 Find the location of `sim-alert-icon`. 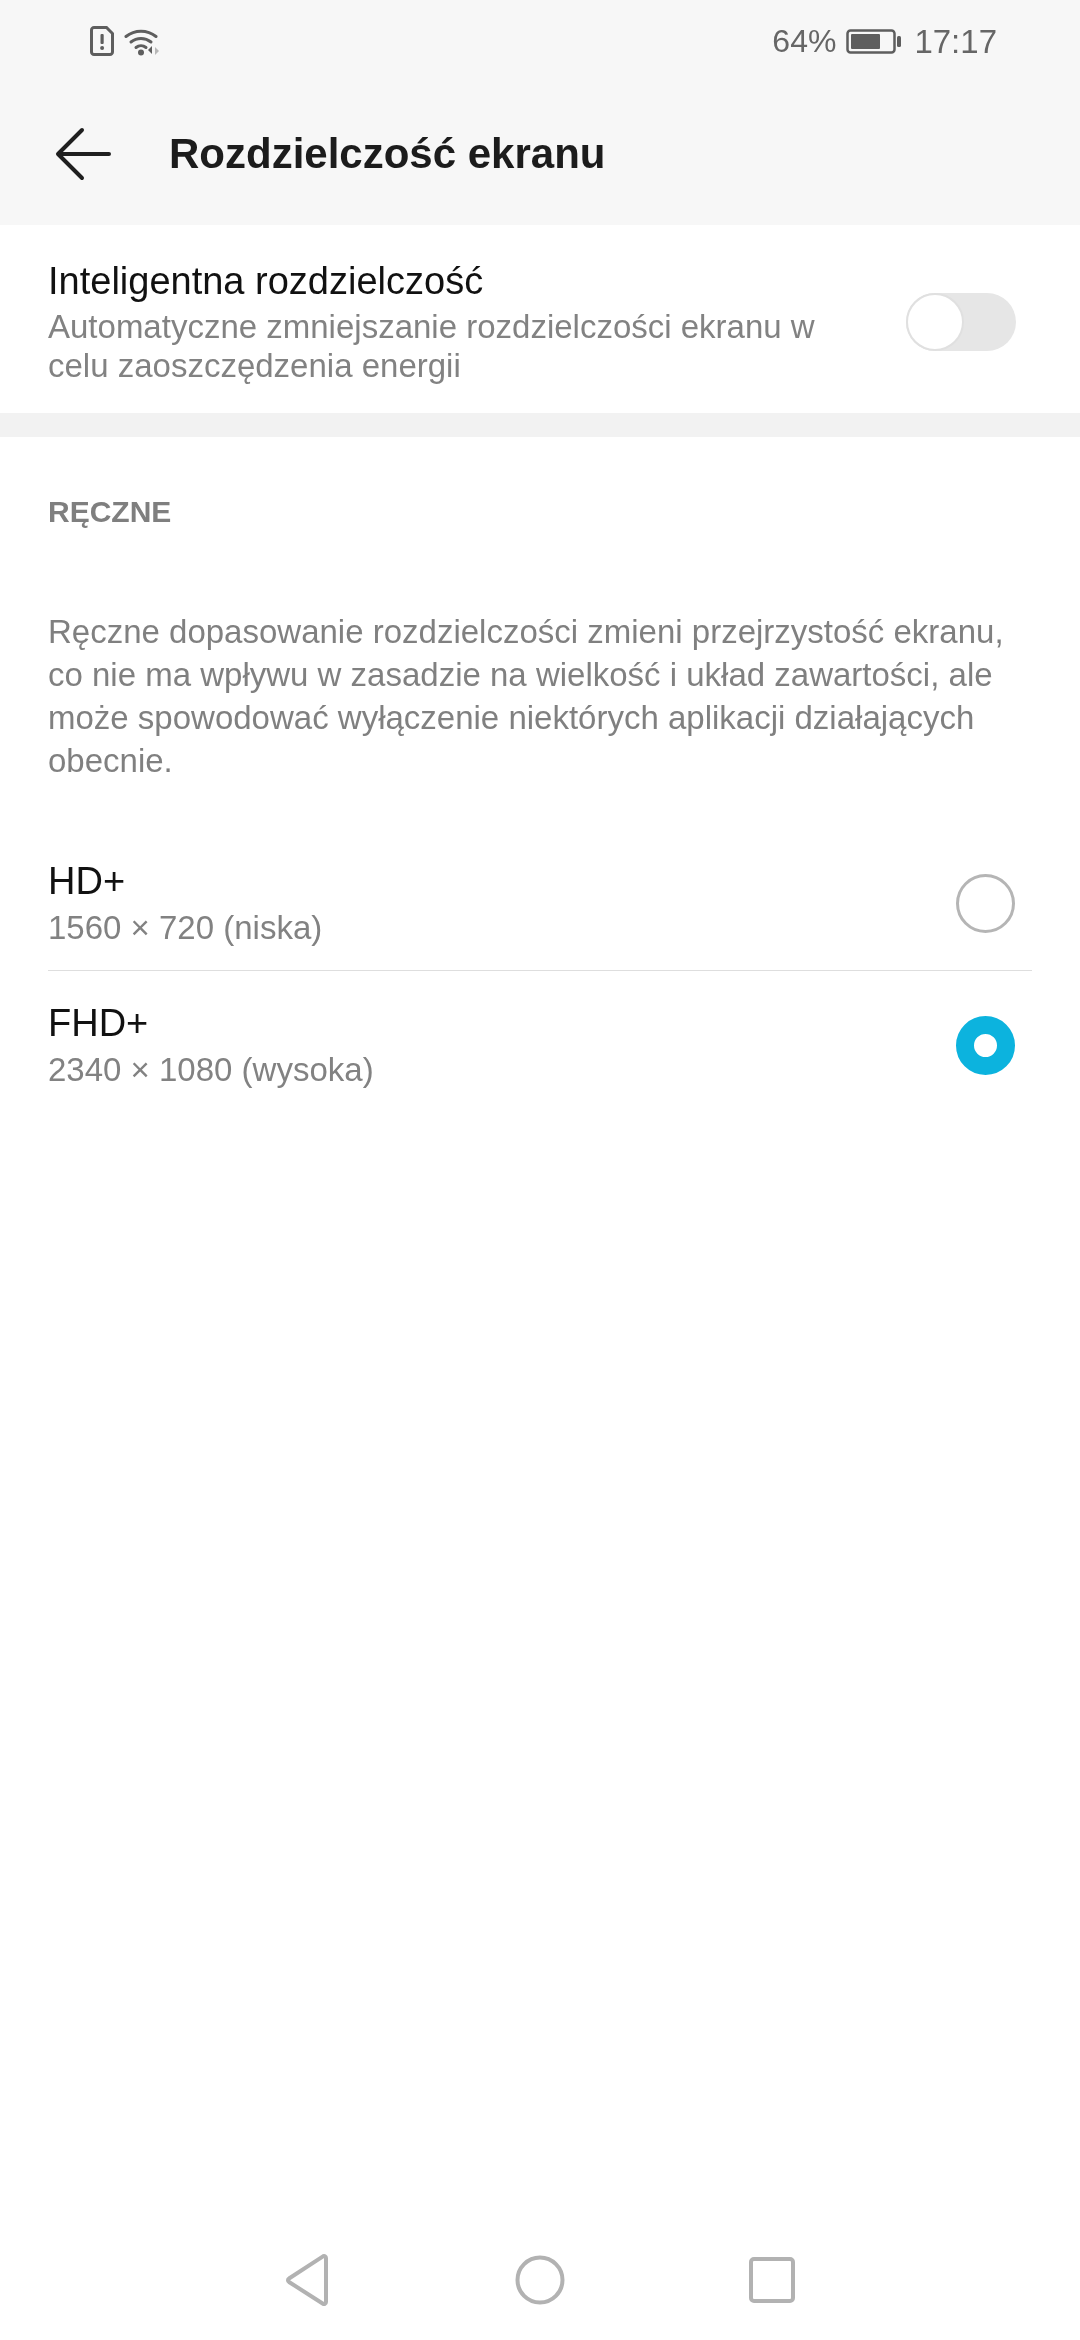

sim-alert-icon is located at coordinates (102, 41).